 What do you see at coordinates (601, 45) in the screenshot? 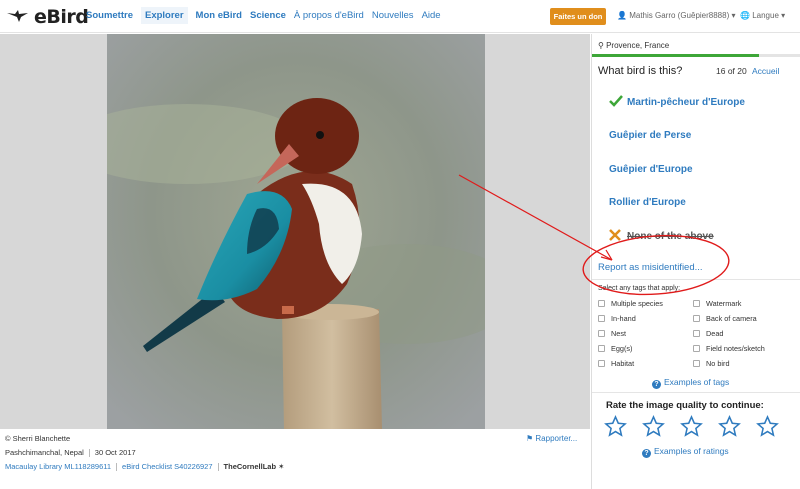
I see `map-pin-icon: ⚲` at bounding box center [601, 45].